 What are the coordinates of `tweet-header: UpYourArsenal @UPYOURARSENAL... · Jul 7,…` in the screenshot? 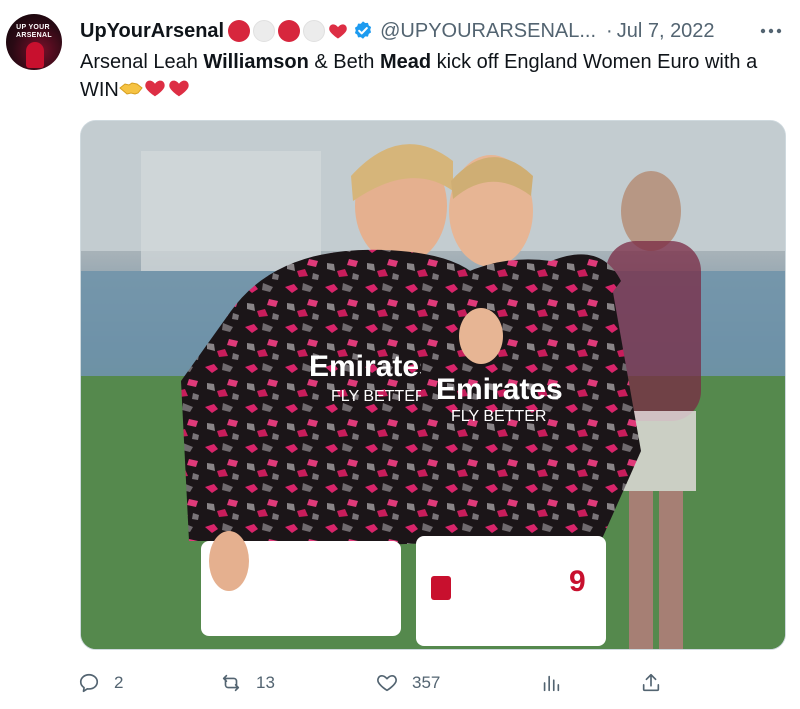 It's located at (397, 31).